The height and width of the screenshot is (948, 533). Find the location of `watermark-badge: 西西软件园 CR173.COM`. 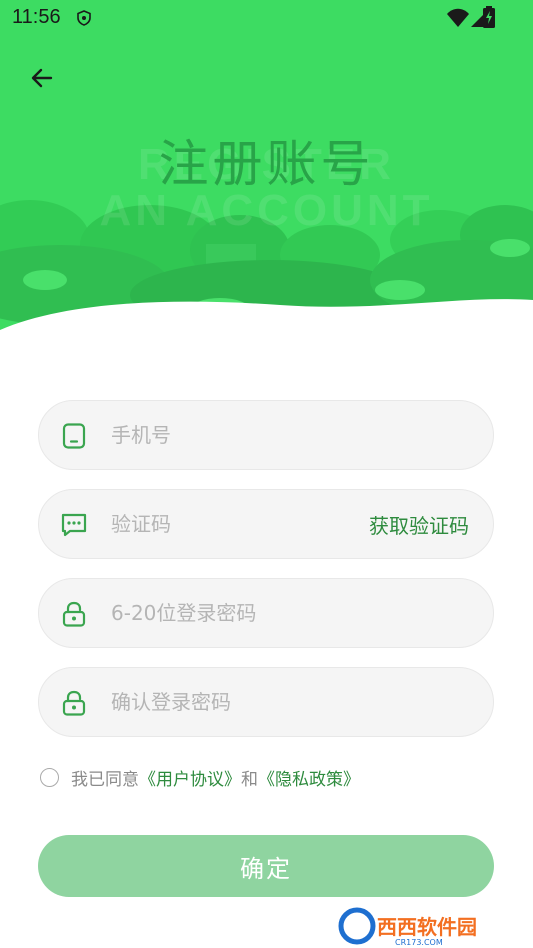

watermark-badge: 西西软件园 CR173.COM is located at coordinates (433, 926).